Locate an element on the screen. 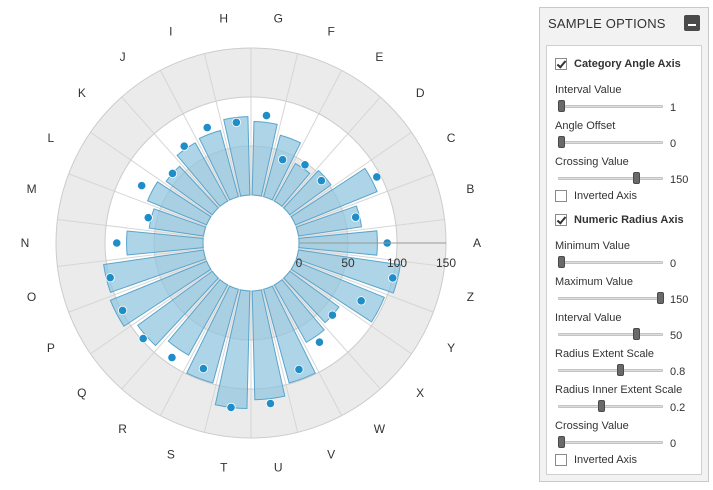 This screenshot has height=490, width=713. radius-minimum-label: Minimum Value is located at coordinates (592, 246).